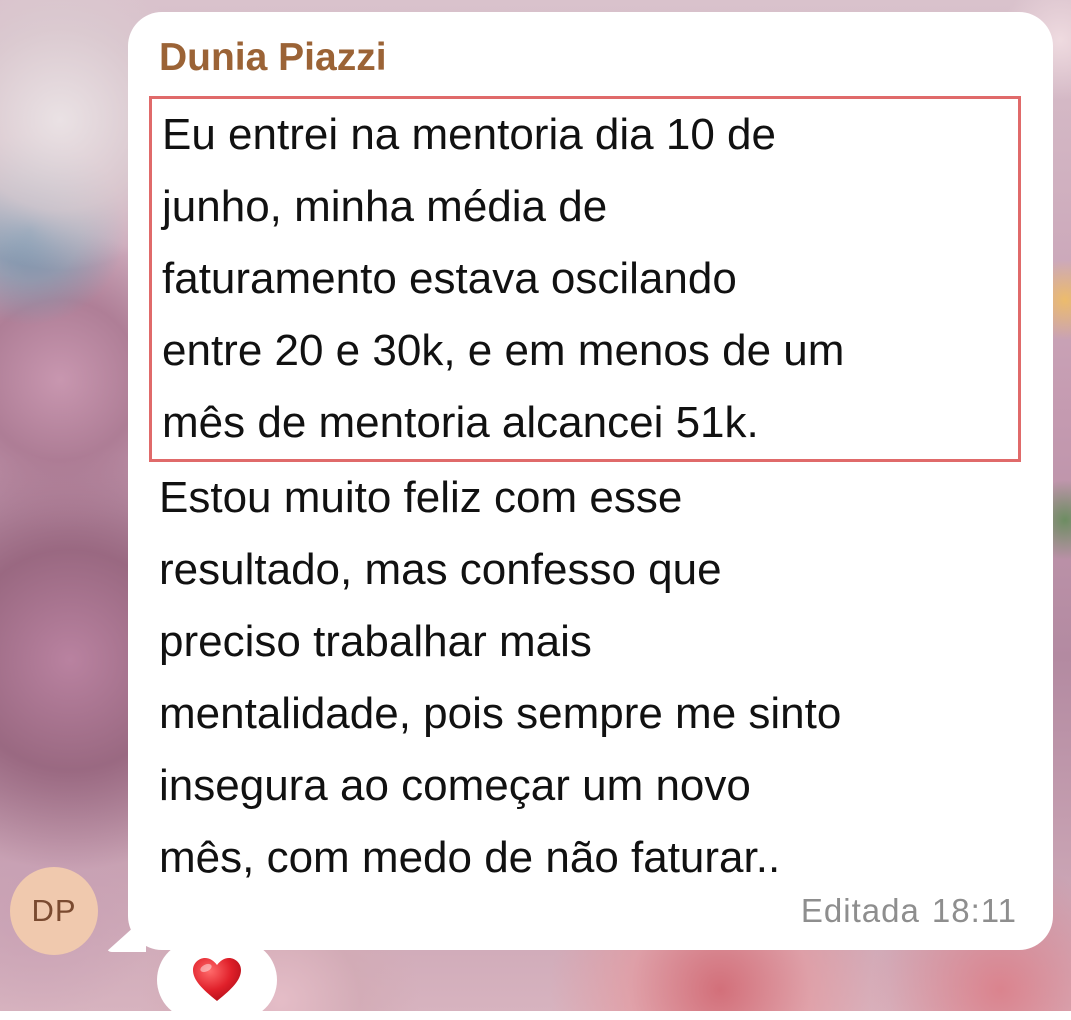 This screenshot has width=1071, height=1020. I want to click on heart-icon, so click(217, 979).